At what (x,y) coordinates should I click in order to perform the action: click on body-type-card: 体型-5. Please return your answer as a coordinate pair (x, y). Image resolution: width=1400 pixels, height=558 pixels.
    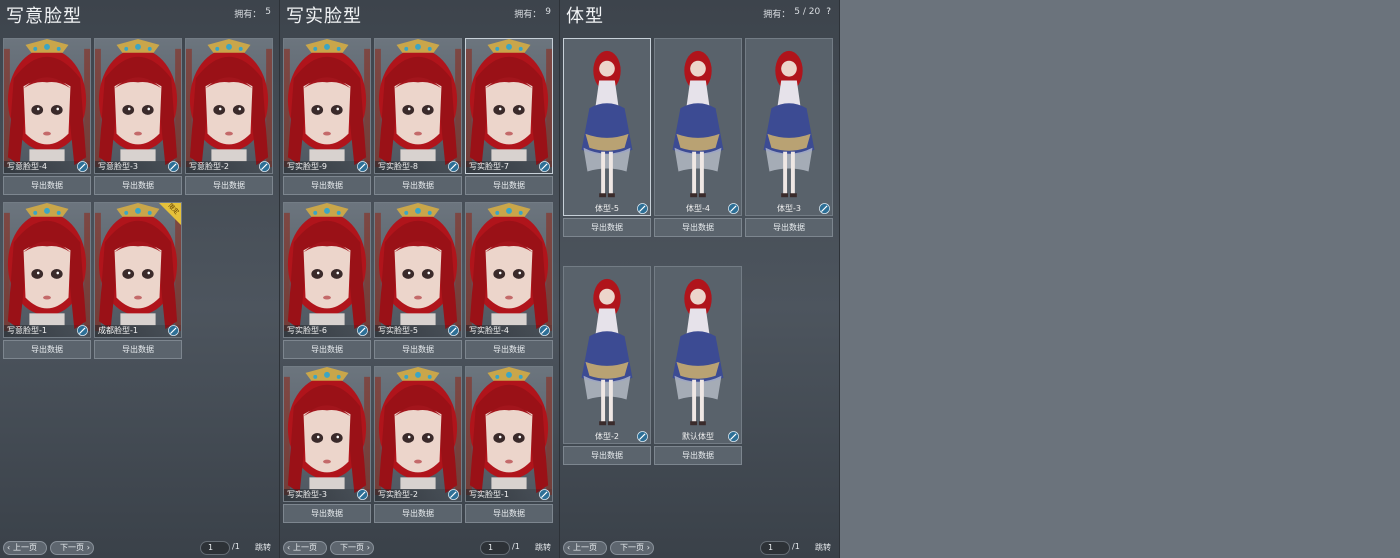
    Looking at the image, I should click on (607, 127).